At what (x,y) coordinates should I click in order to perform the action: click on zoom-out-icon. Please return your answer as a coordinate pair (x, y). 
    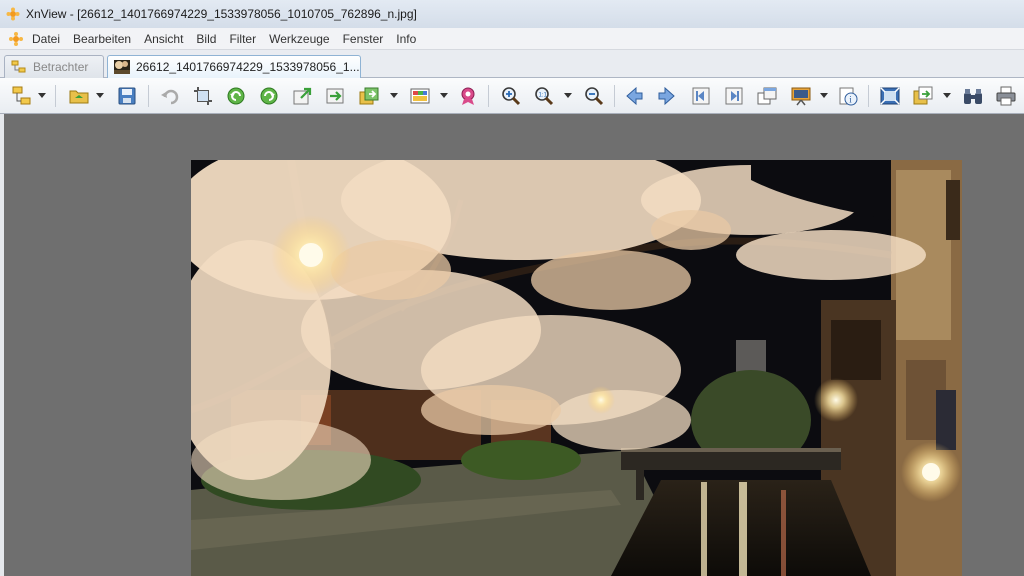
    Looking at the image, I should click on (594, 96).